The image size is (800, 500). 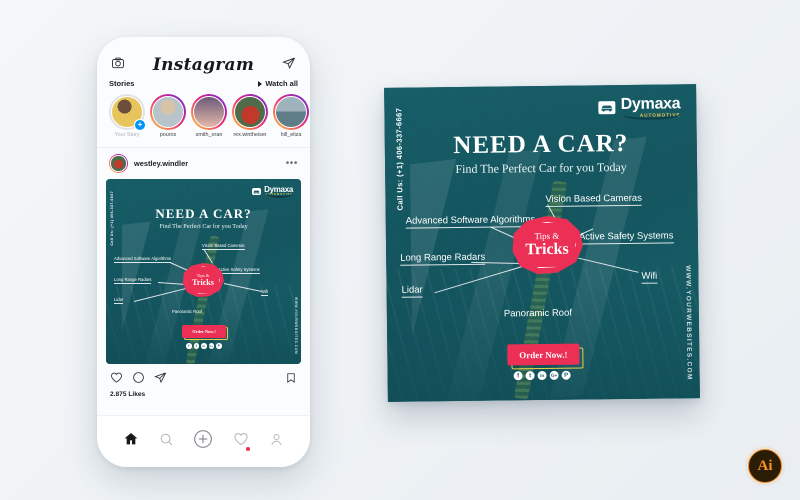 I want to click on share-icon, so click(x=160, y=380).